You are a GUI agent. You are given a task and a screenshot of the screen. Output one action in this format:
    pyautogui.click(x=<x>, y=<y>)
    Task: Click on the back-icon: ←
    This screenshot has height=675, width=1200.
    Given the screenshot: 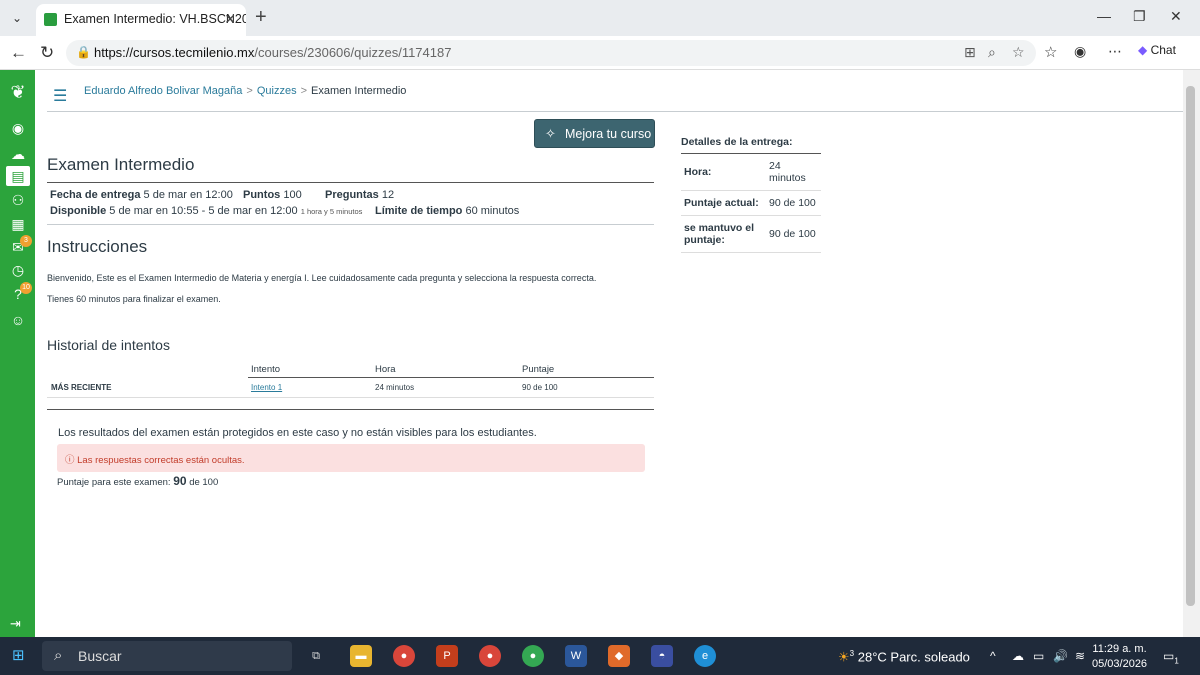 What is the action you would take?
    pyautogui.click(x=18, y=53)
    